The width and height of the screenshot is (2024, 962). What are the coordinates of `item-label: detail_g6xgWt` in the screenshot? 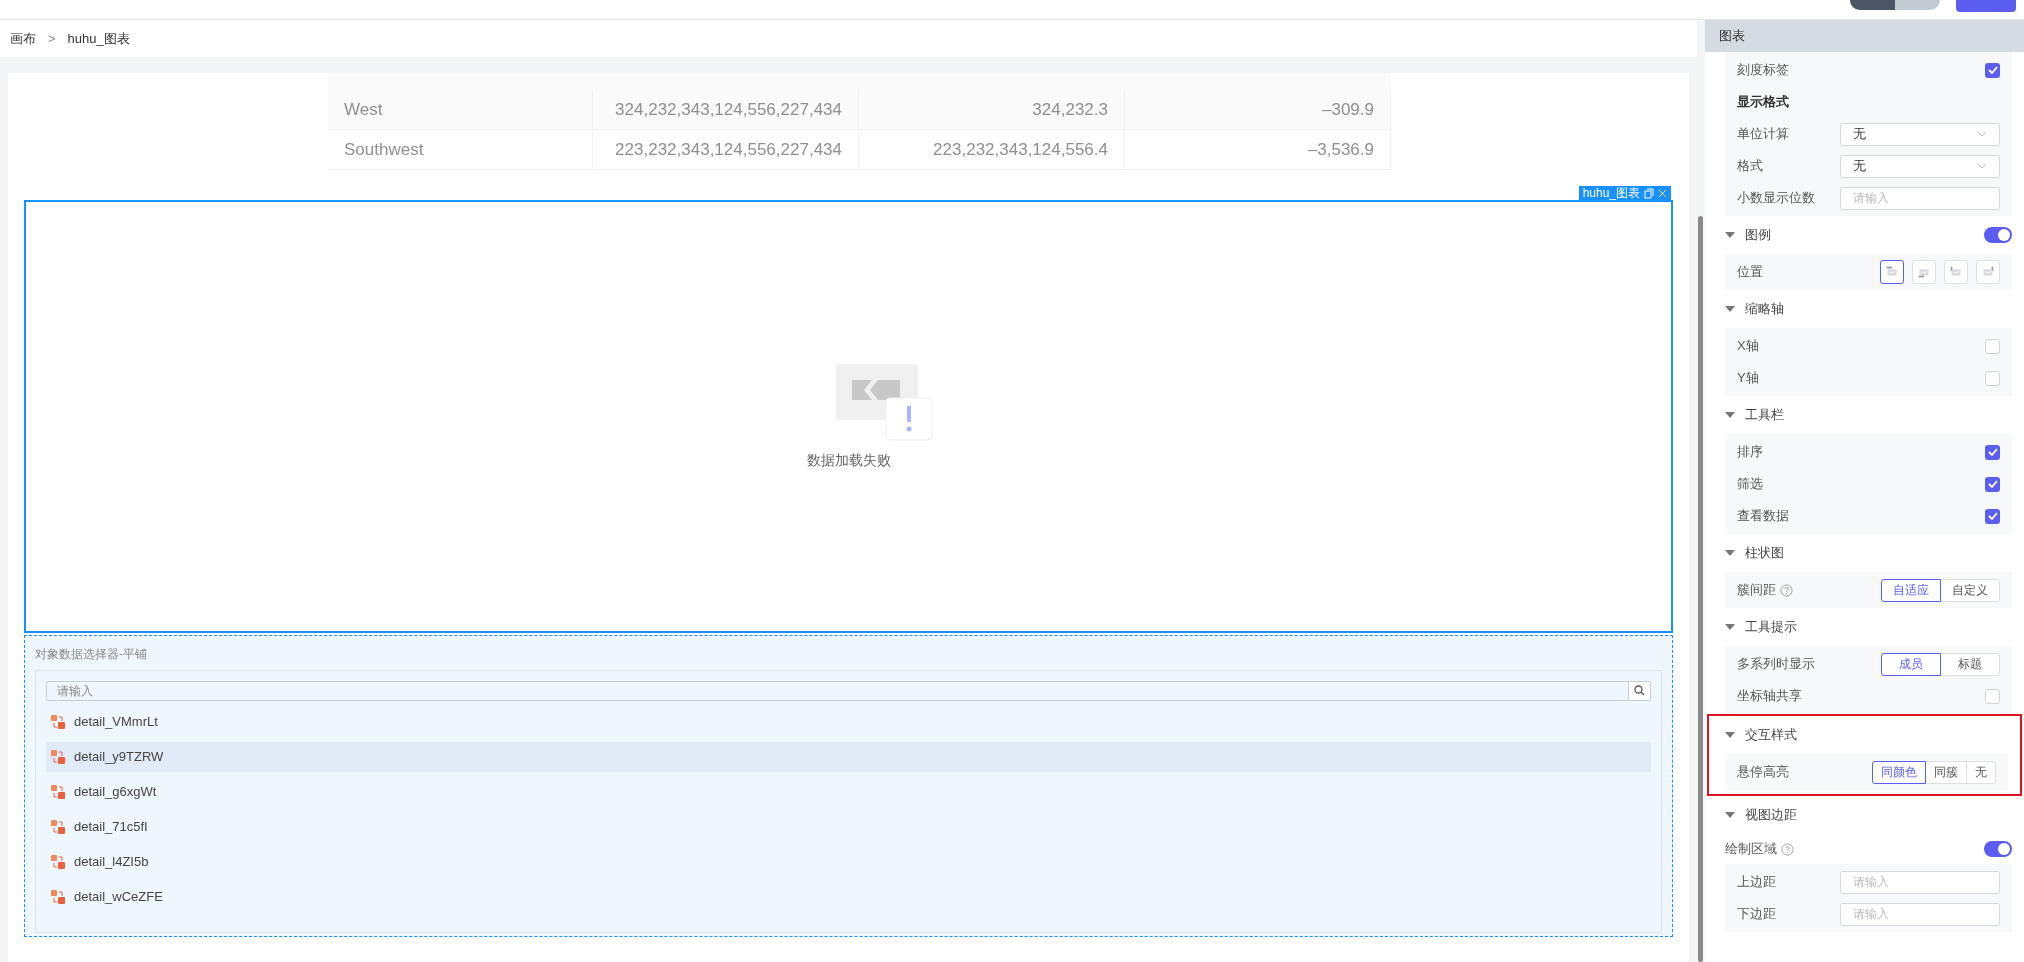 It's located at (115, 791).